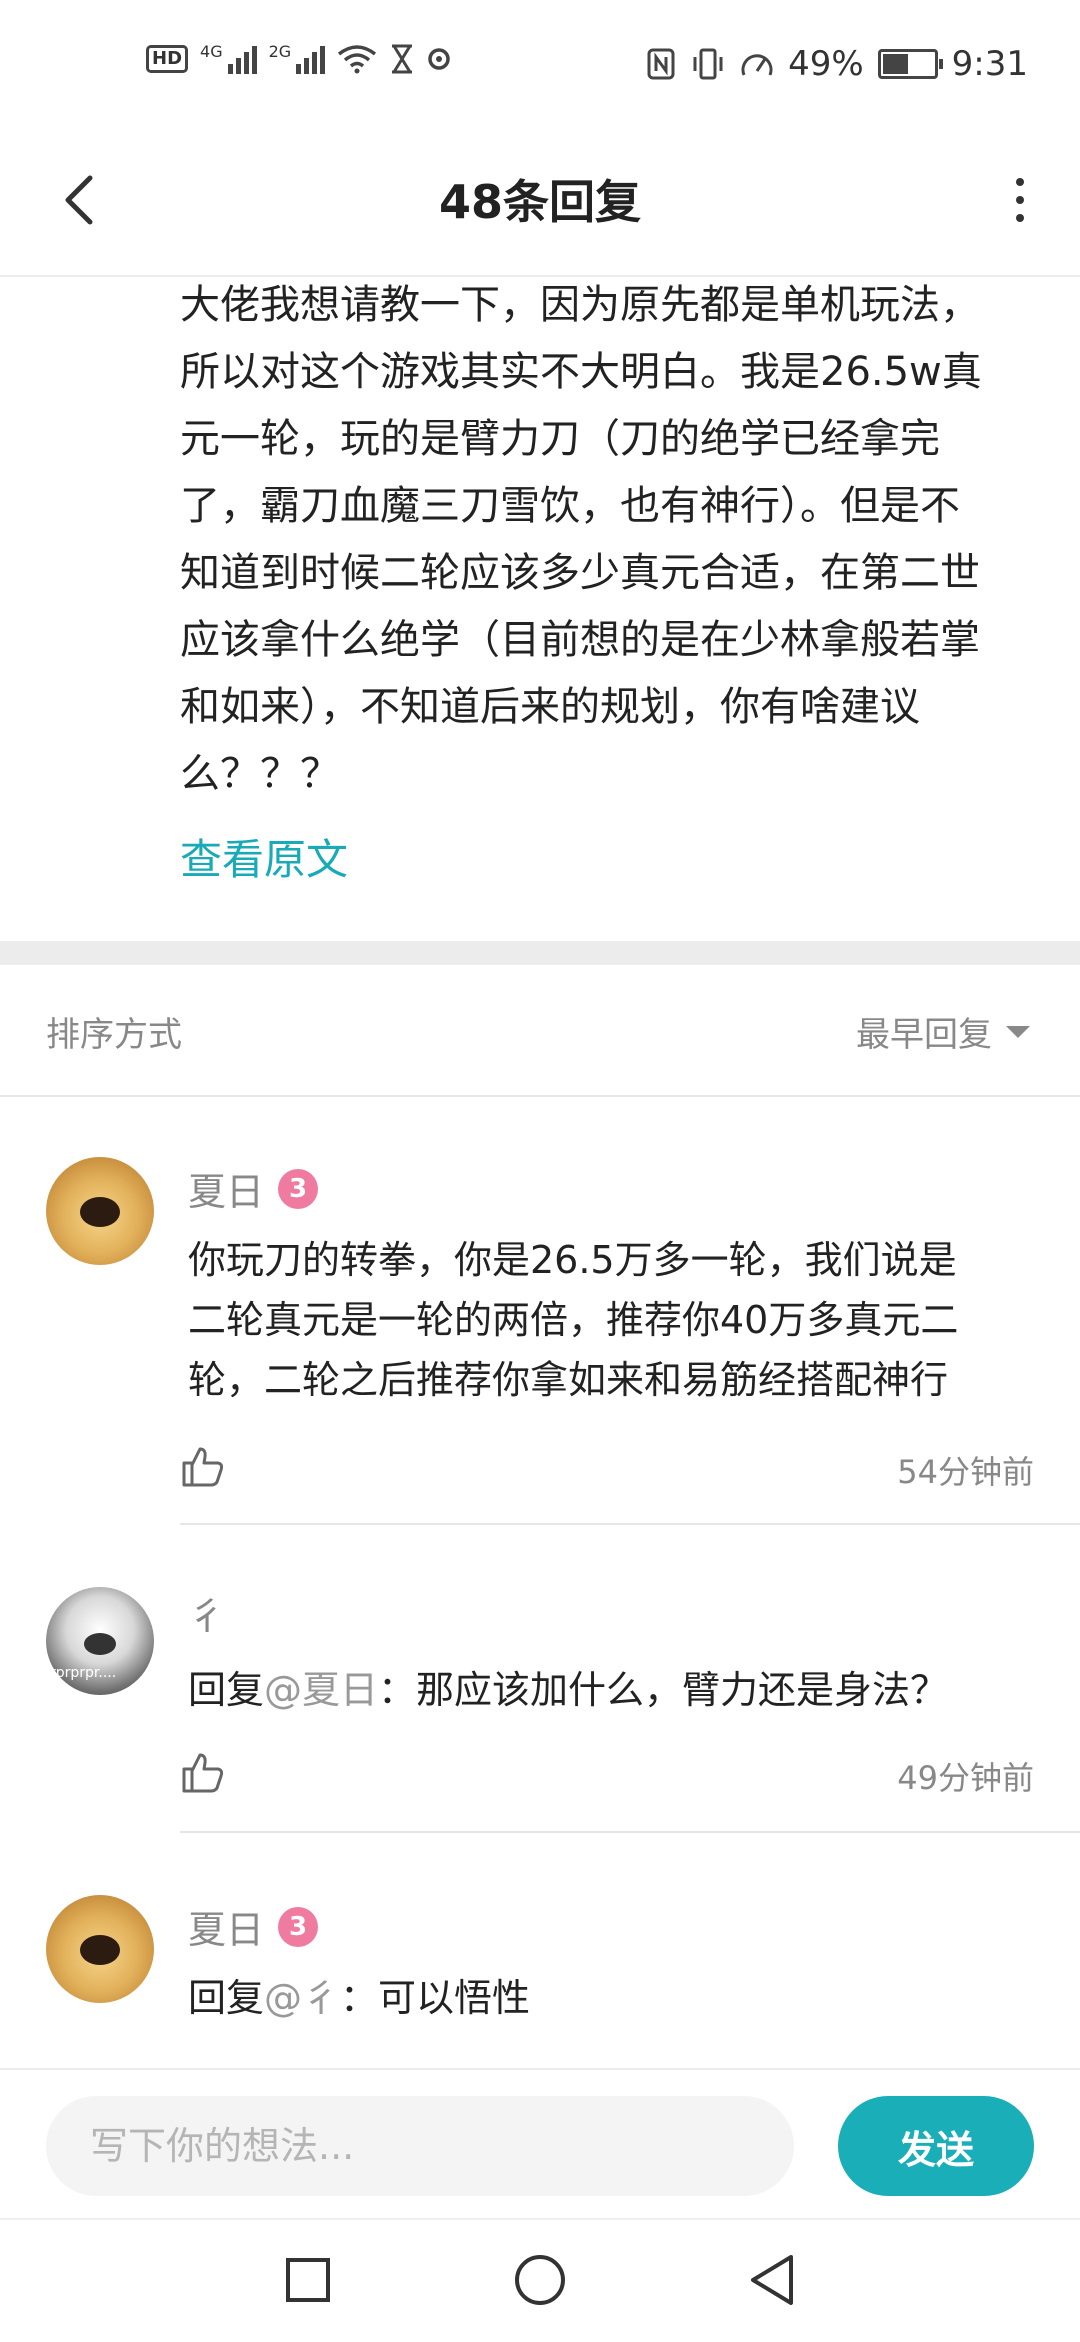  I want to click on post-line: 大佬我想请教一下，因为原先都是单机玩法，, so click(580, 305).